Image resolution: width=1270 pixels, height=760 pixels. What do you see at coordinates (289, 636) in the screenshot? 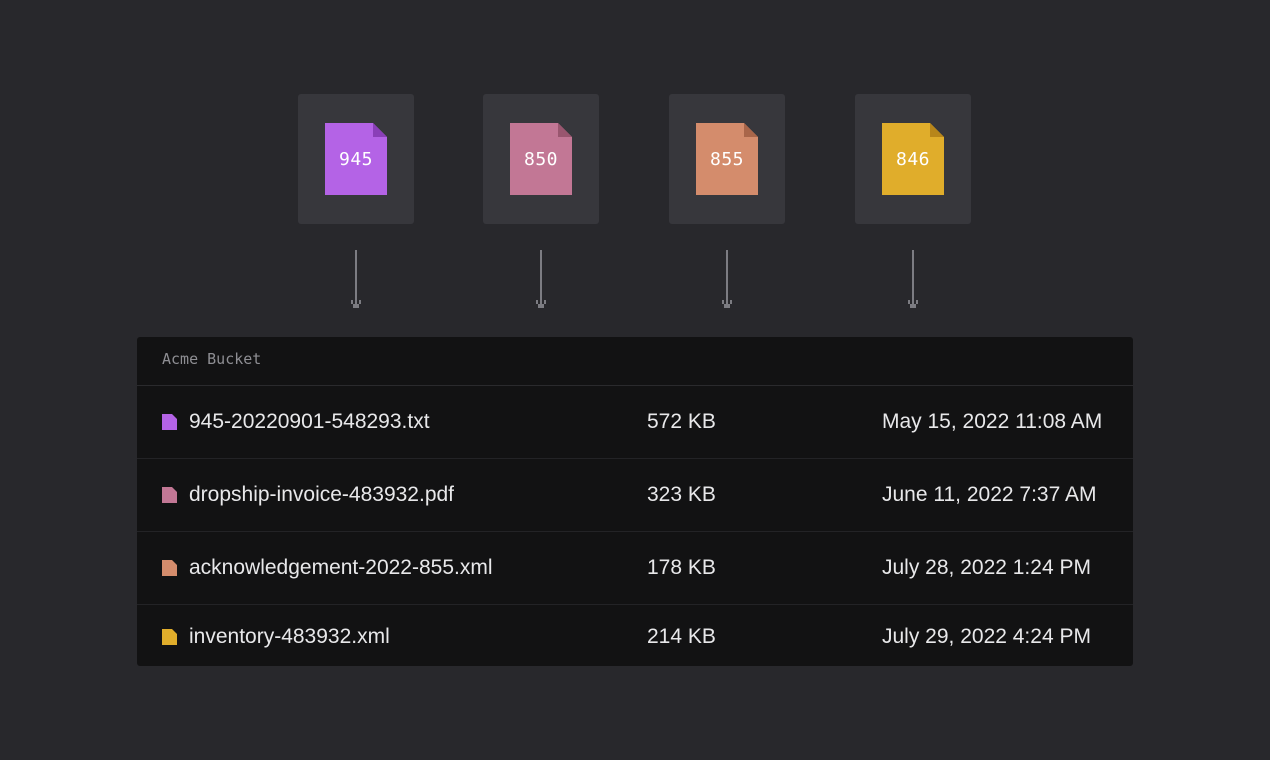
I see `file-name: inventory-483932.xml` at bounding box center [289, 636].